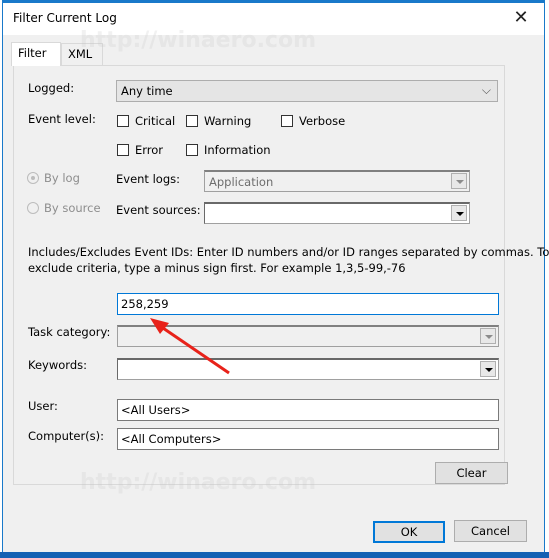  I want to click on warning-checkbox, so click(192, 121).